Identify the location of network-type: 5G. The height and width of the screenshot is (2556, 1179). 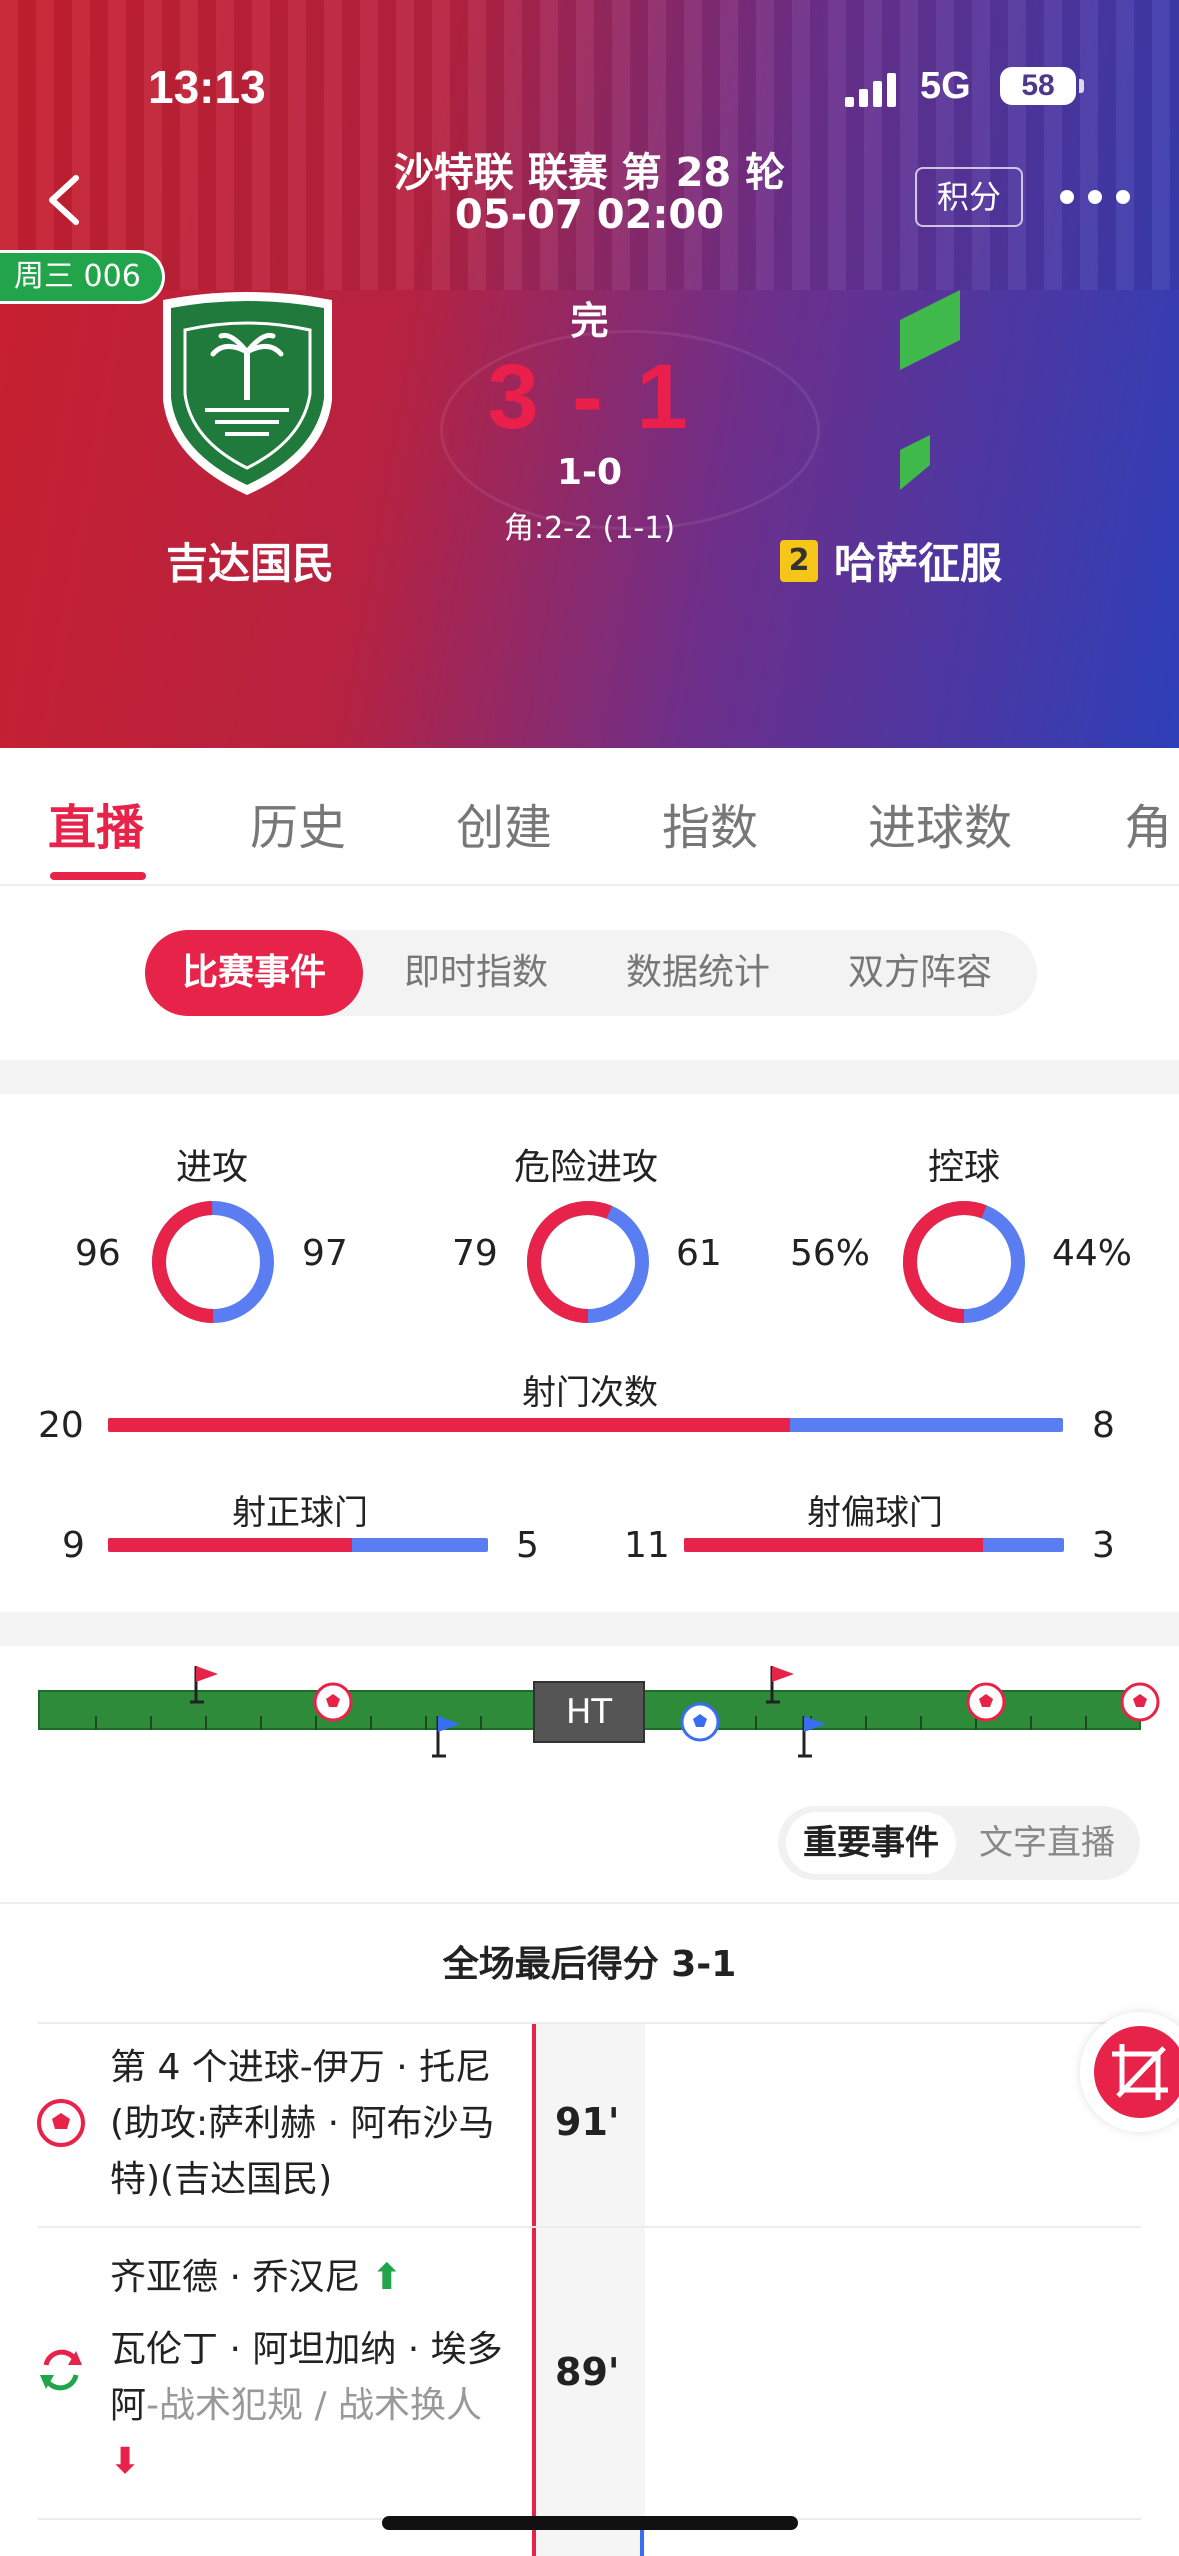
(945, 86).